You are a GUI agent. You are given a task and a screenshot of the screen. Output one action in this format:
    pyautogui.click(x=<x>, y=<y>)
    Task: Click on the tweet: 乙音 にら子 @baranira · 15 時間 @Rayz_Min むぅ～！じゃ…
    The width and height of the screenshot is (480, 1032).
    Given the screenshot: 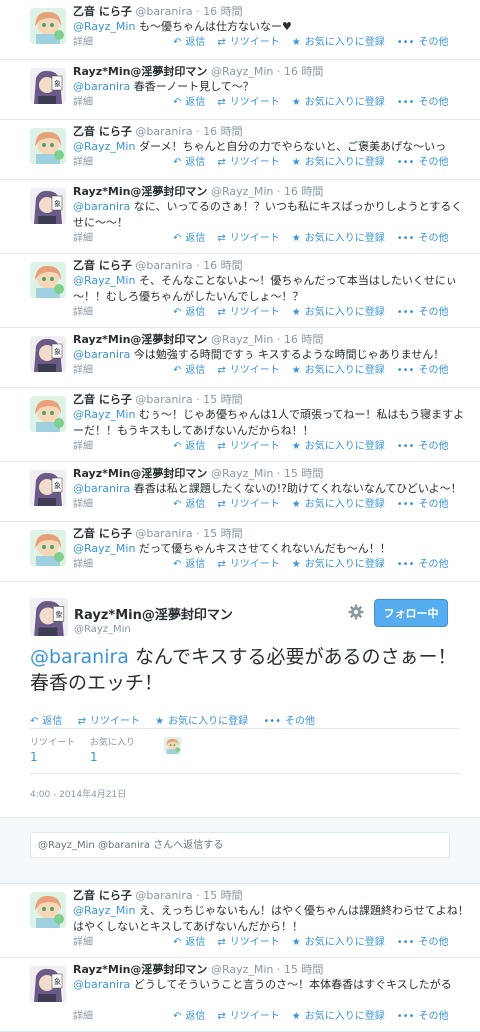 What is the action you would take?
    pyautogui.click(x=240, y=425)
    